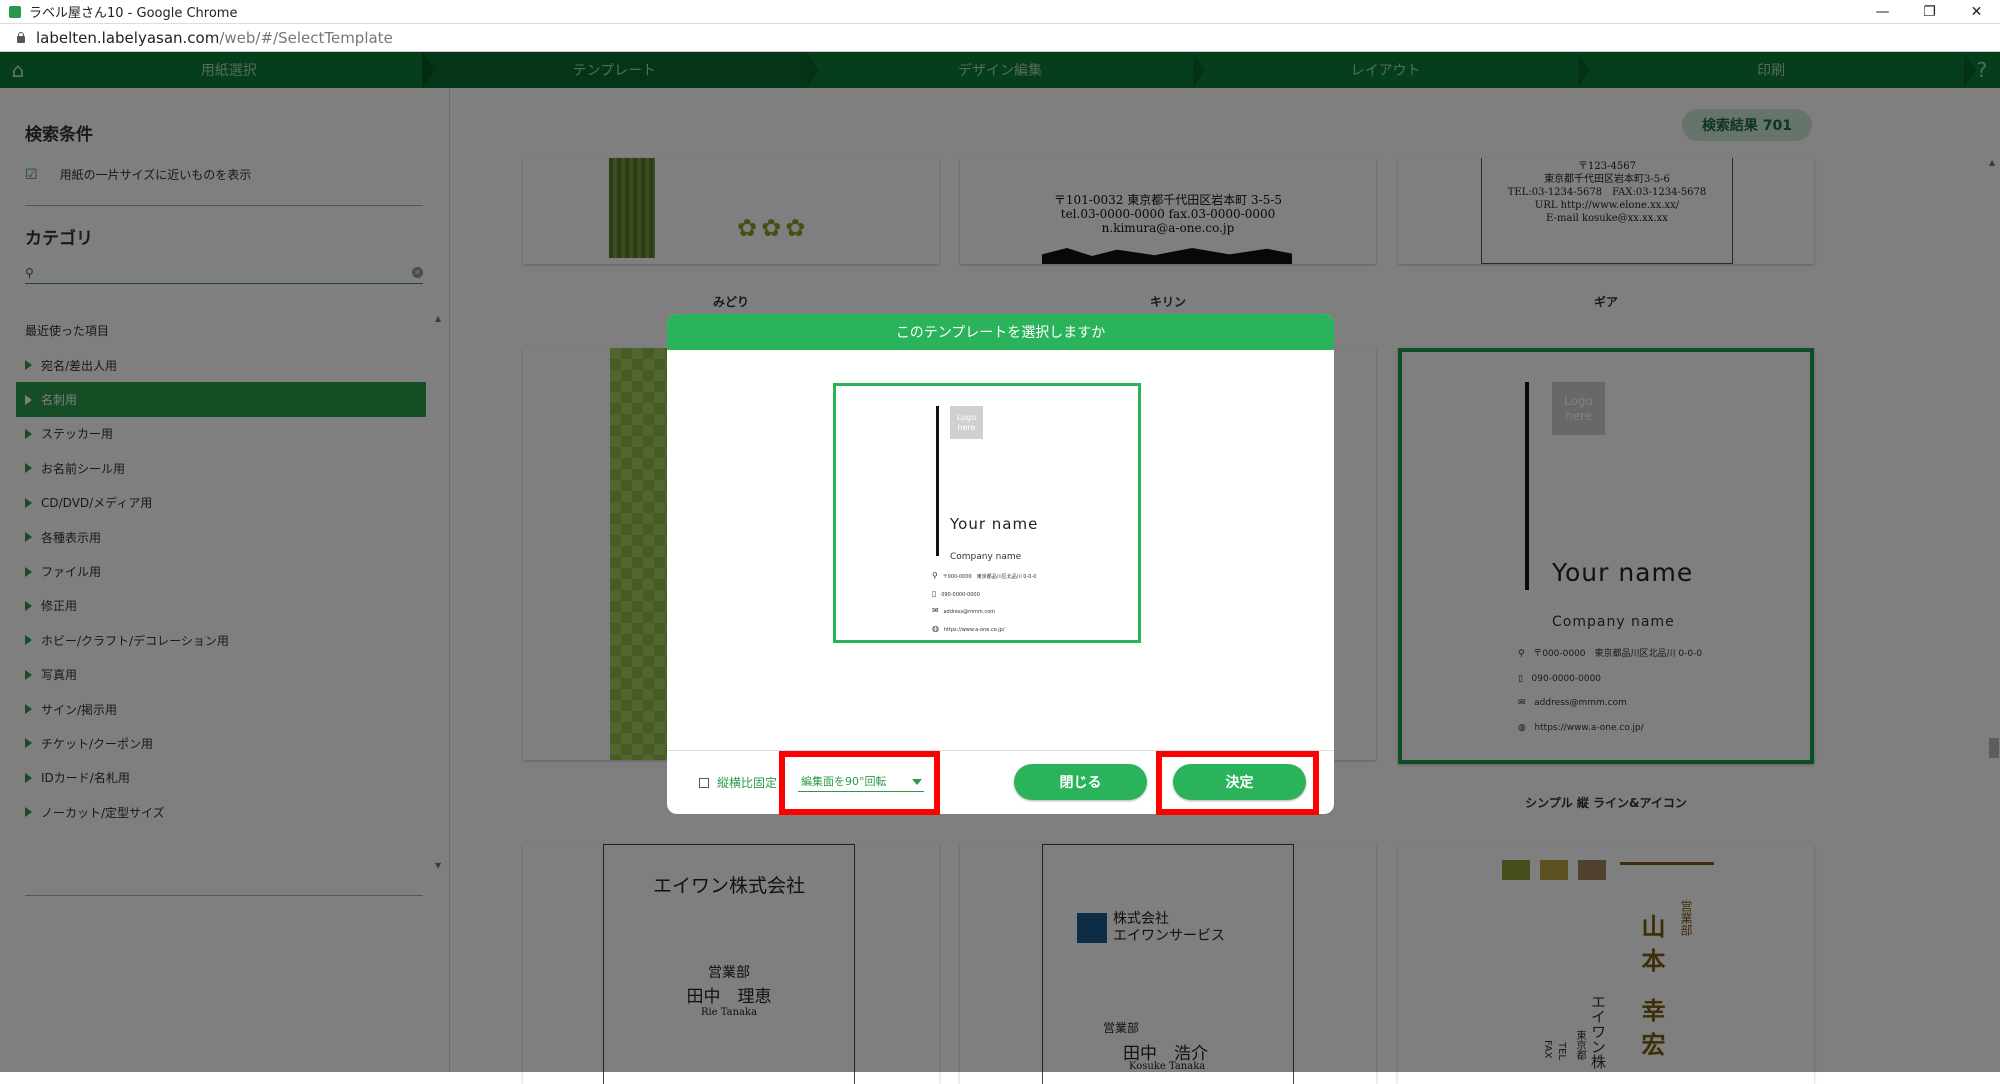 The height and width of the screenshot is (1084, 2000). Describe the element at coordinates (15, 11) in the screenshot. I see `app-favicon-icon` at that location.